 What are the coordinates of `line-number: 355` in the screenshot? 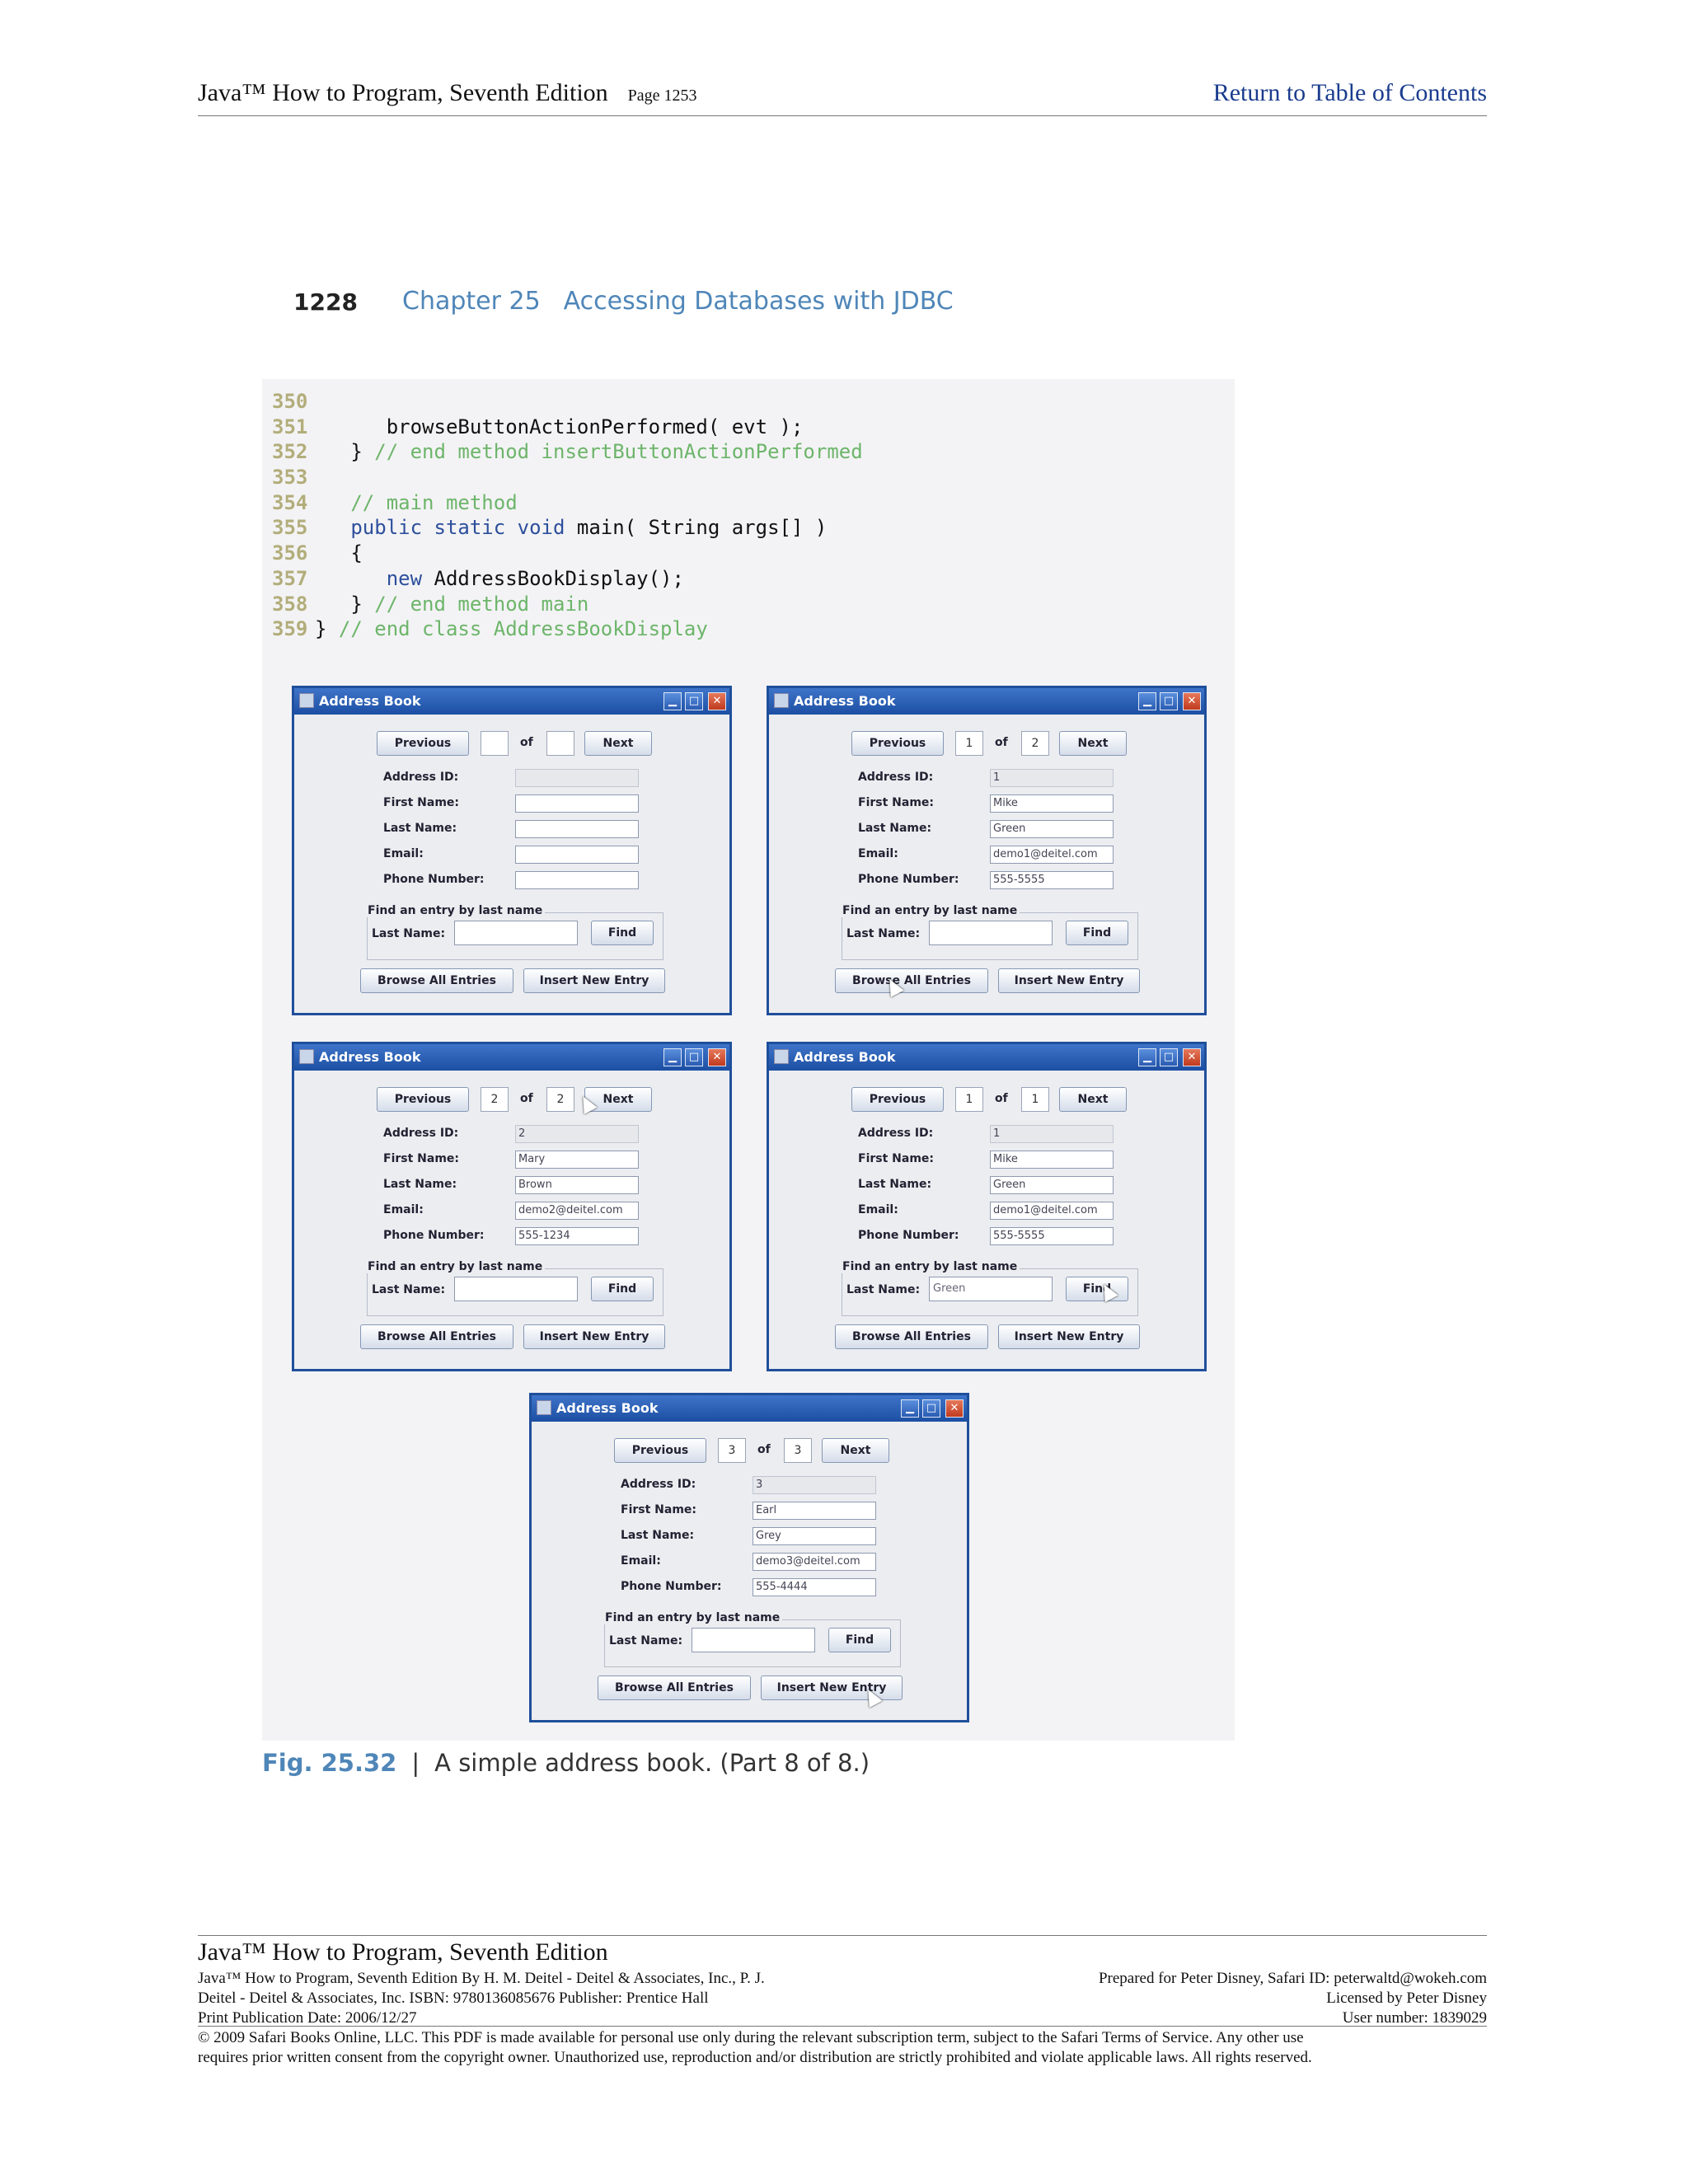 It's located at (290, 528).